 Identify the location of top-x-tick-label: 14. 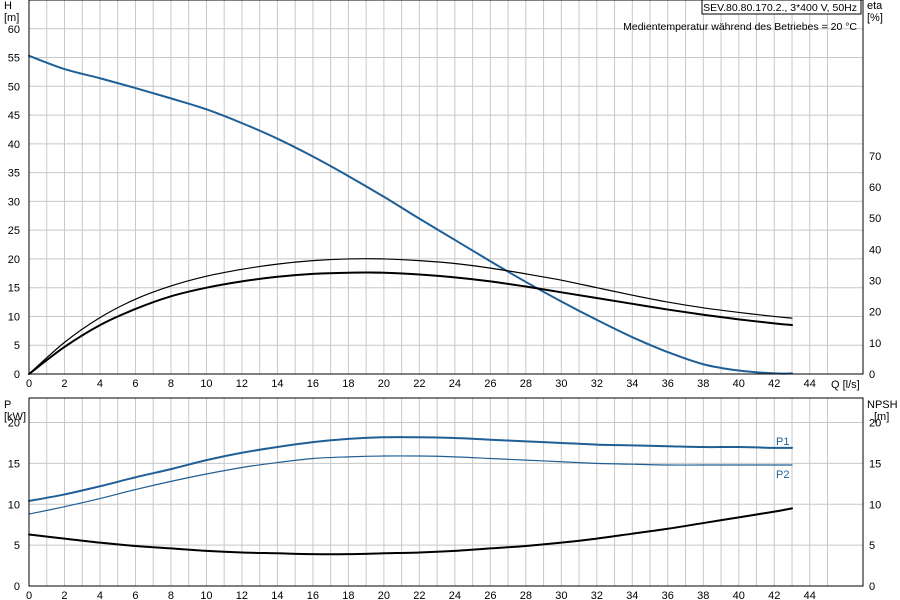
(277, 384).